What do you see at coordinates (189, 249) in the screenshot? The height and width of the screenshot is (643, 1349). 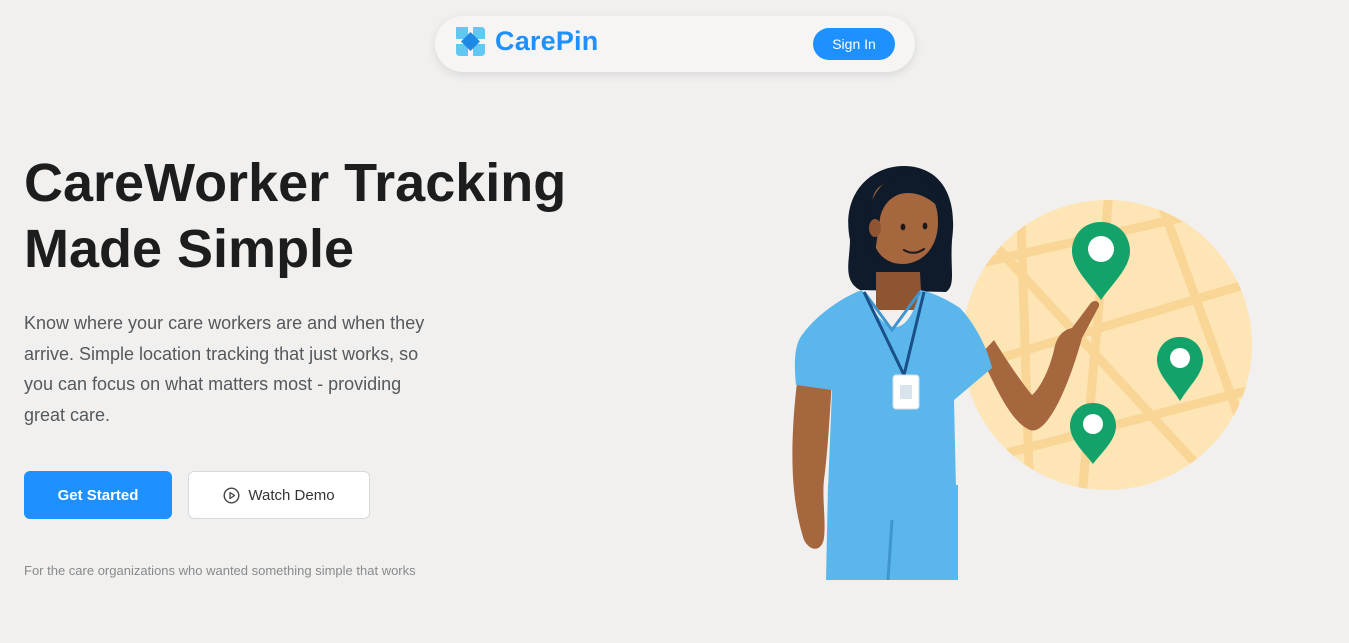 I see `hero-title-line-2: Made Simple` at bounding box center [189, 249].